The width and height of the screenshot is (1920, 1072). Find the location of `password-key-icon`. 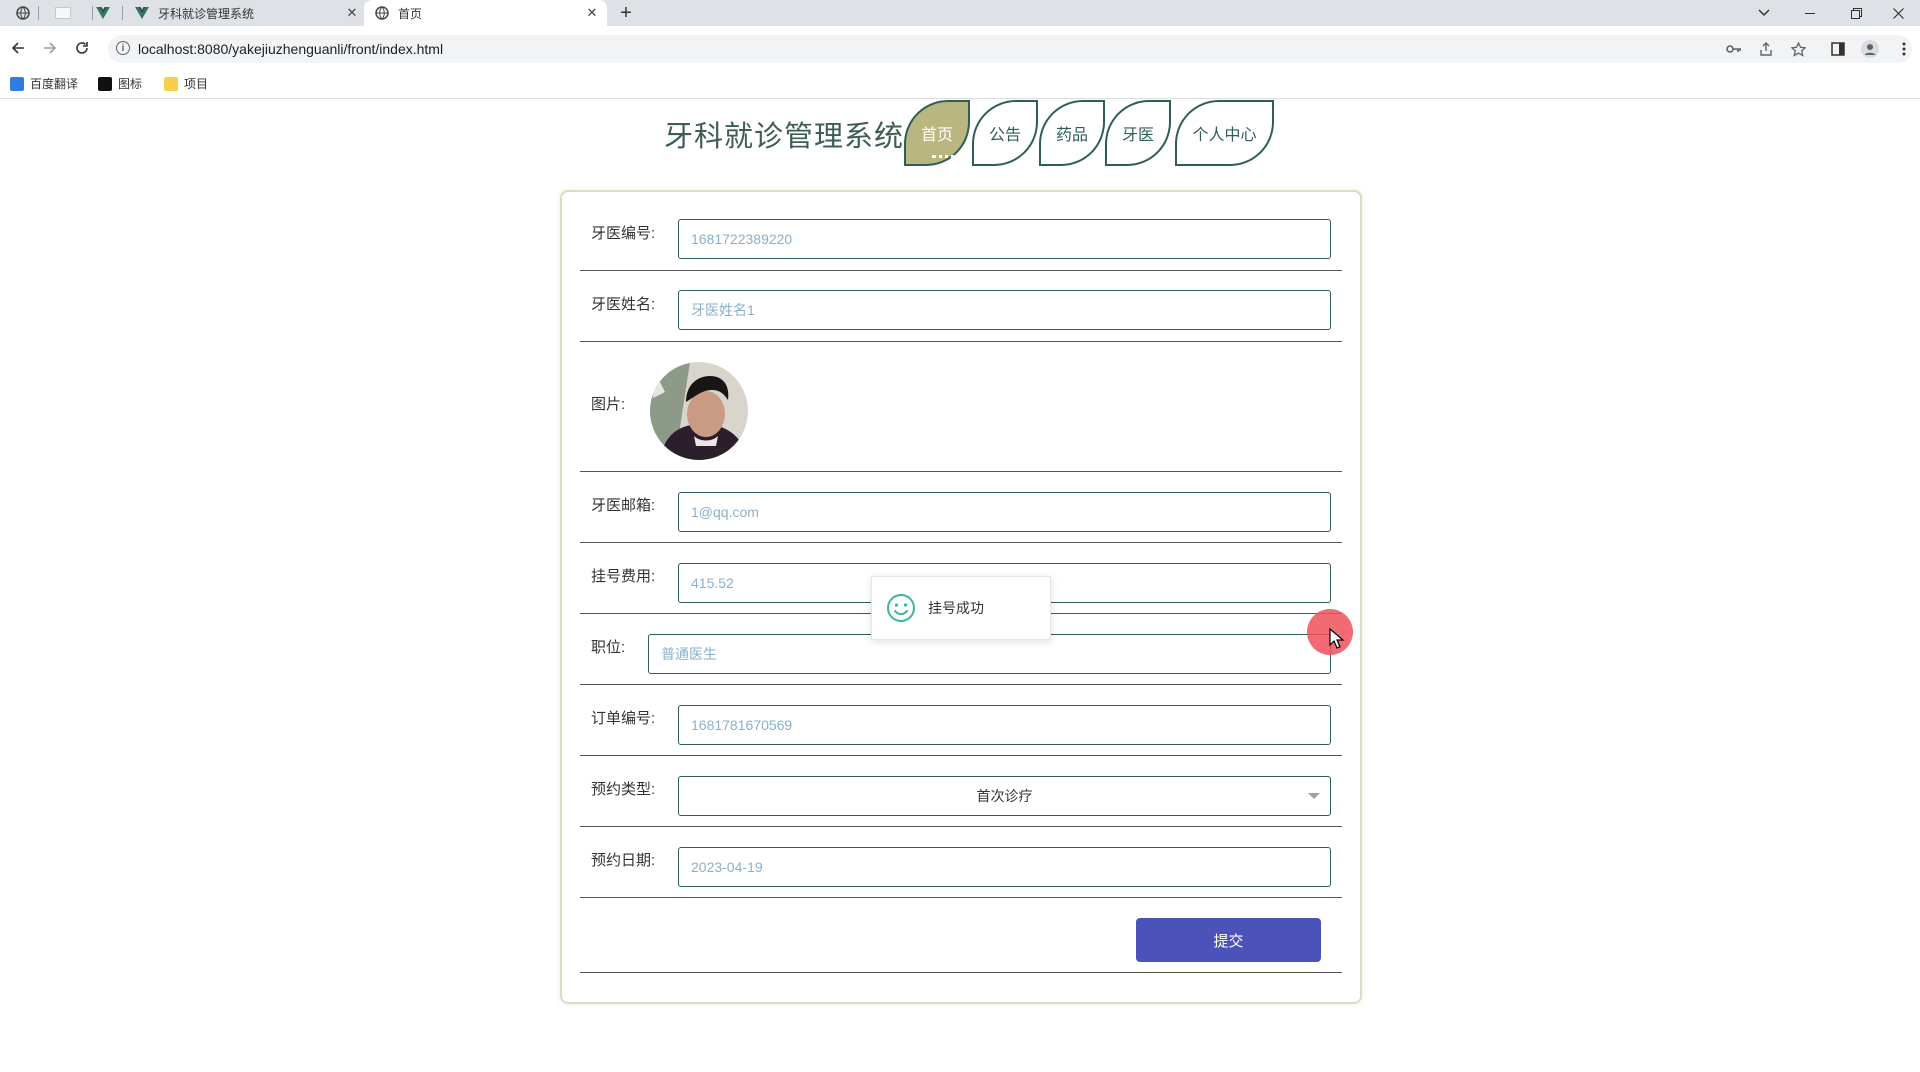

password-key-icon is located at coordinates (1734, 49).